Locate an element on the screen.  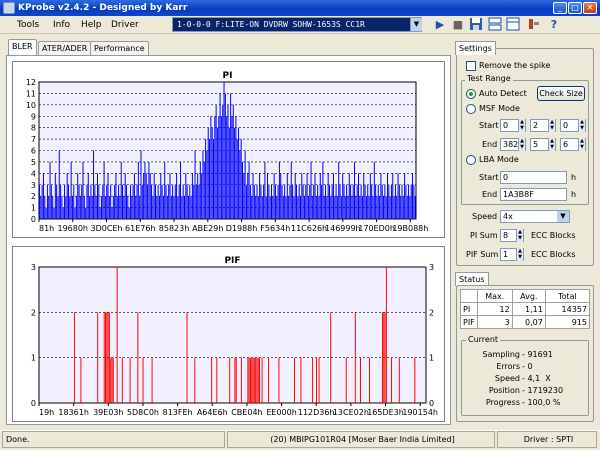
msf-end-frame-field: 6 ▲ ▼ is located at coordinates (573, 144).